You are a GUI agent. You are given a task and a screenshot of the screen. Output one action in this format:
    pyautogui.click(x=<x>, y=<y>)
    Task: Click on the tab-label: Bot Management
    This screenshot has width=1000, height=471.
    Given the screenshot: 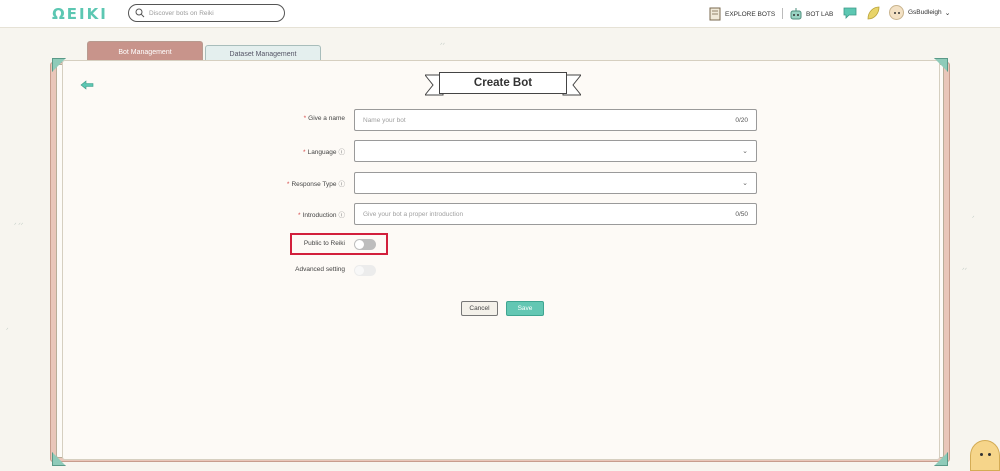 What is the action you would take?
    pyautogui.click(x=145, y=52)
    